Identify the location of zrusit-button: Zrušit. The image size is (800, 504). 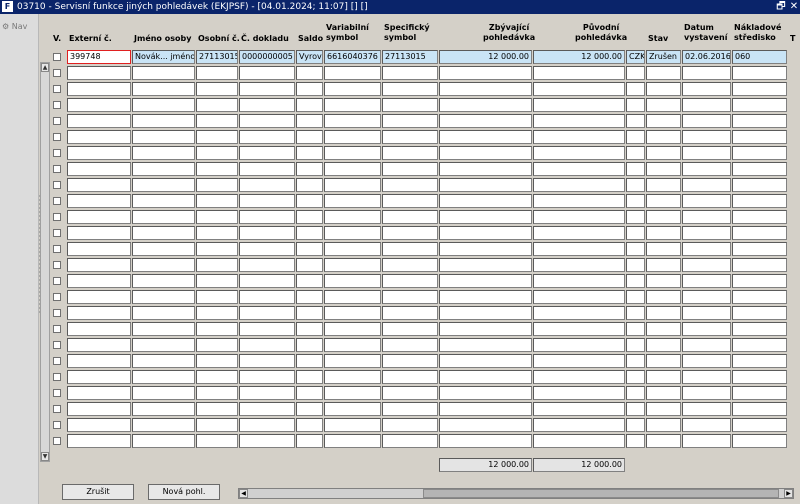
(98, 492).